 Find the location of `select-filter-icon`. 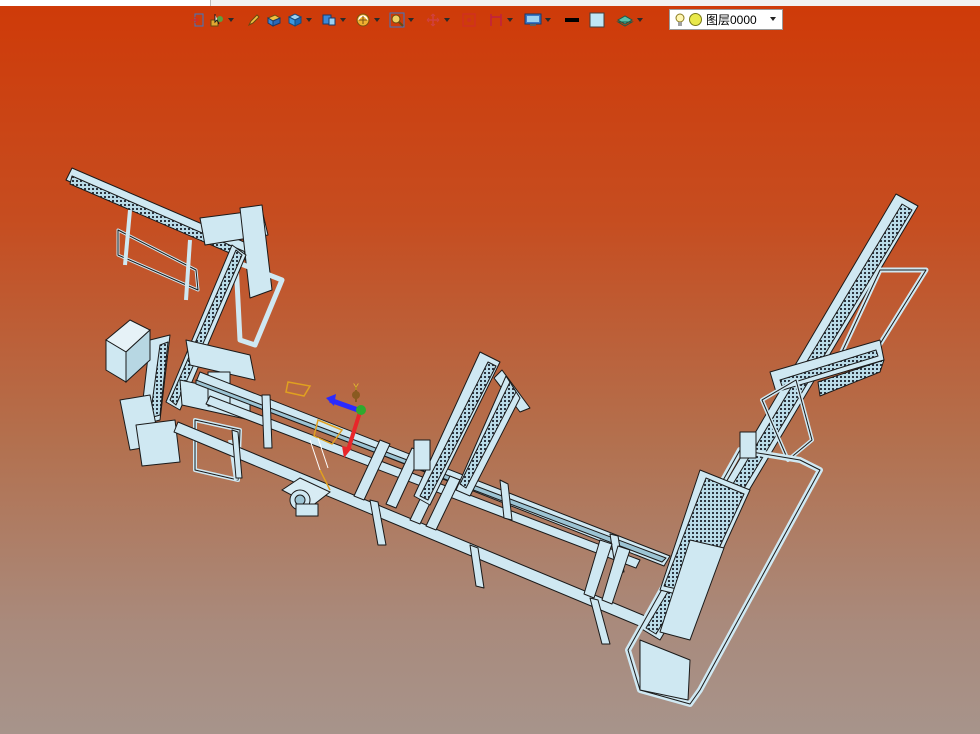

select-filter-icon is located at coordinates (216, 20).